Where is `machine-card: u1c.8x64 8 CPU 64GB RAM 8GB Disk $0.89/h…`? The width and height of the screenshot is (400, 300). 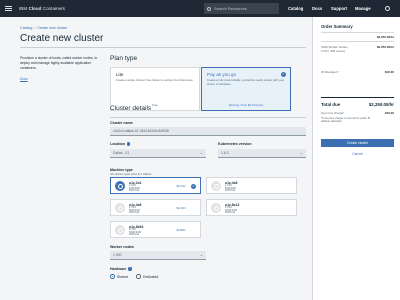 machine-card: u1c.8x64 8 CPU 64GB RAM 8GB Disk $0.89/h… is located at coordinates (155, 229).